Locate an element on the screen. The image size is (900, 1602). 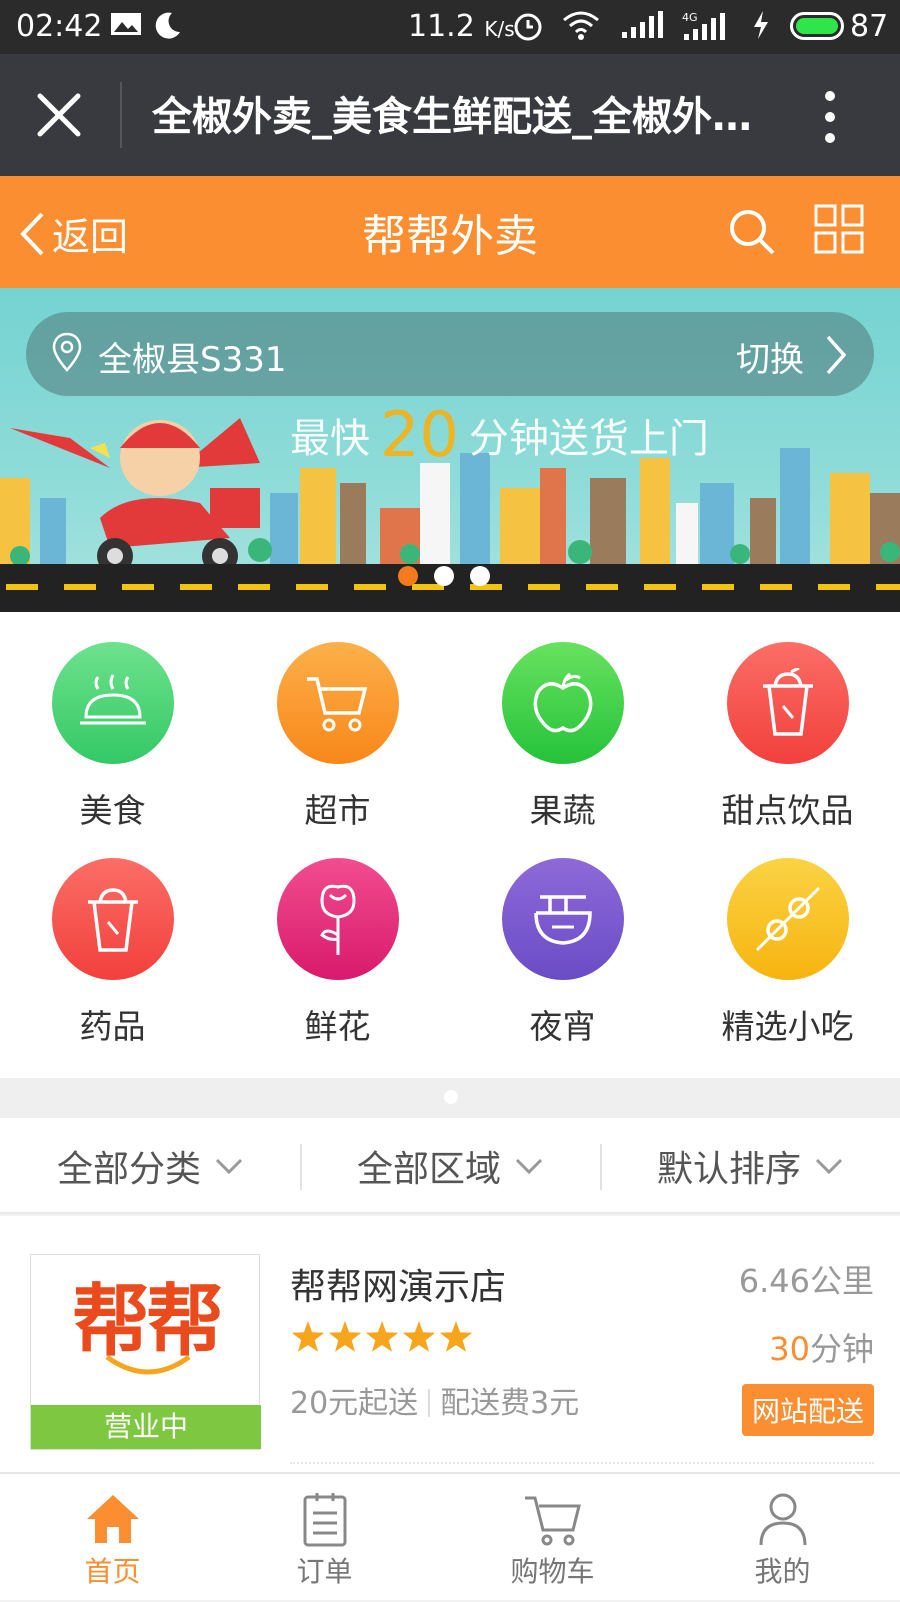
pager-dot is located at coordinates (451, 1097).